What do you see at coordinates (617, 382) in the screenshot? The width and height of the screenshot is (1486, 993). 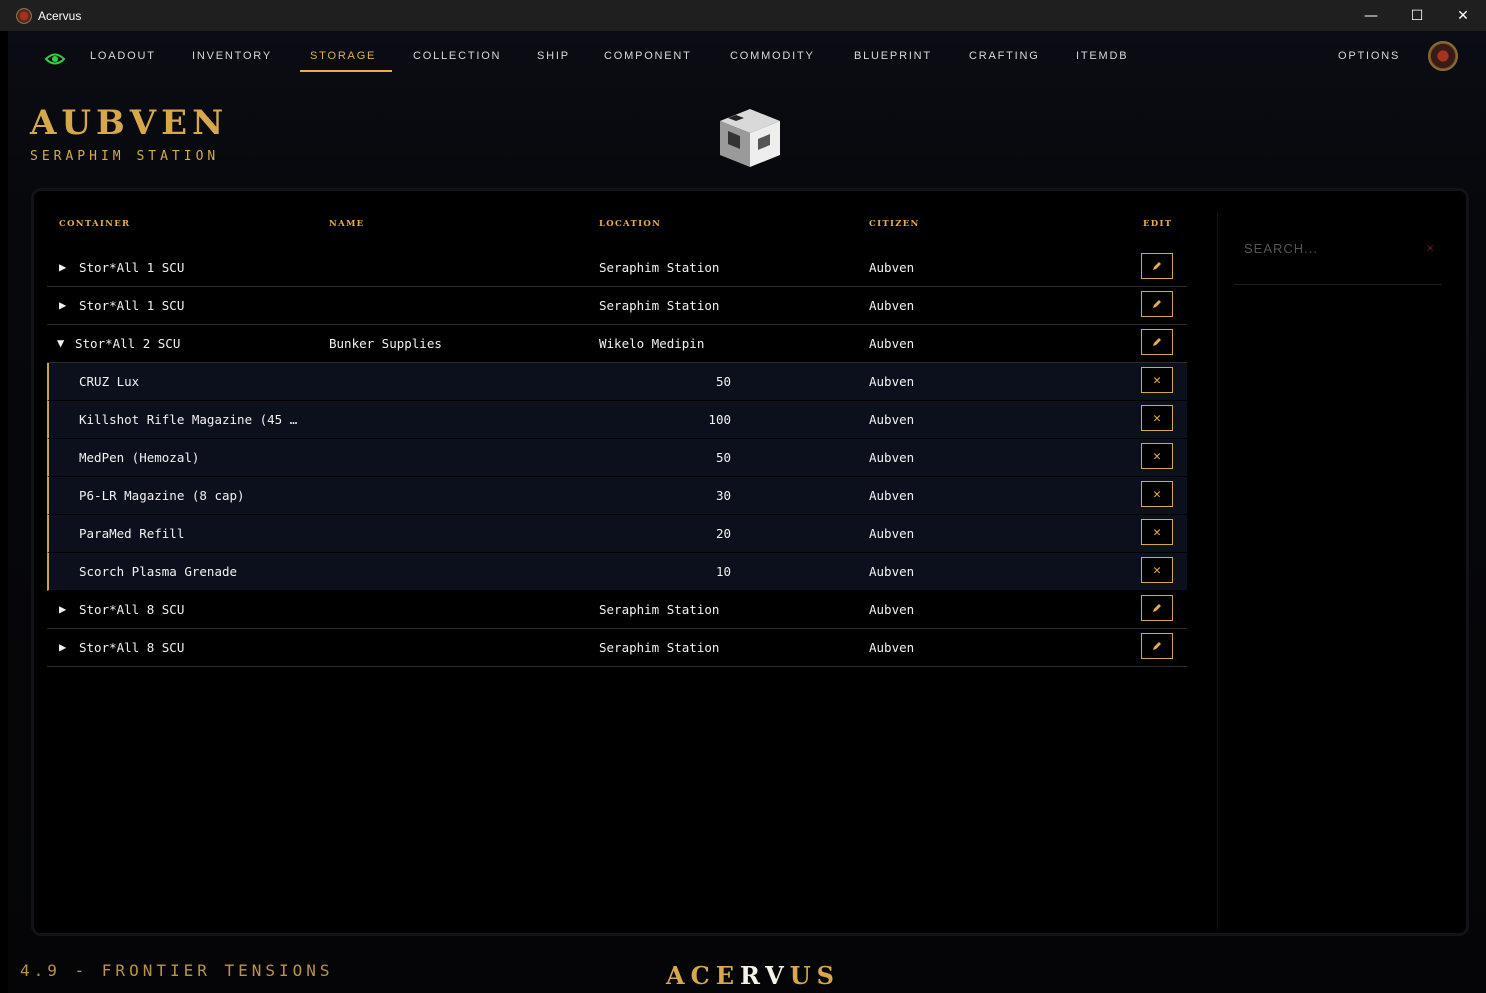 I see `item-row: CRUZ Lux 50 Aubven ✕` at bounding box center [617, 382].